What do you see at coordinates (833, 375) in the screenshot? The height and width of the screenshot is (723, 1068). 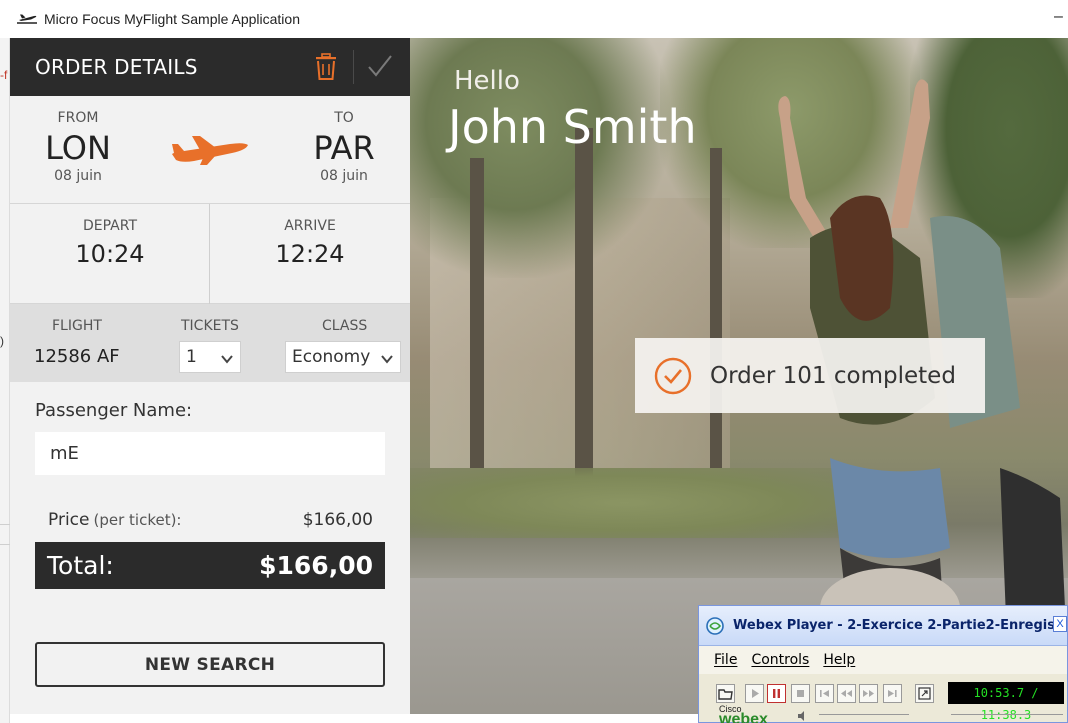 I see `toast-message: Order 101 completed` at bounding box center [833, 375].